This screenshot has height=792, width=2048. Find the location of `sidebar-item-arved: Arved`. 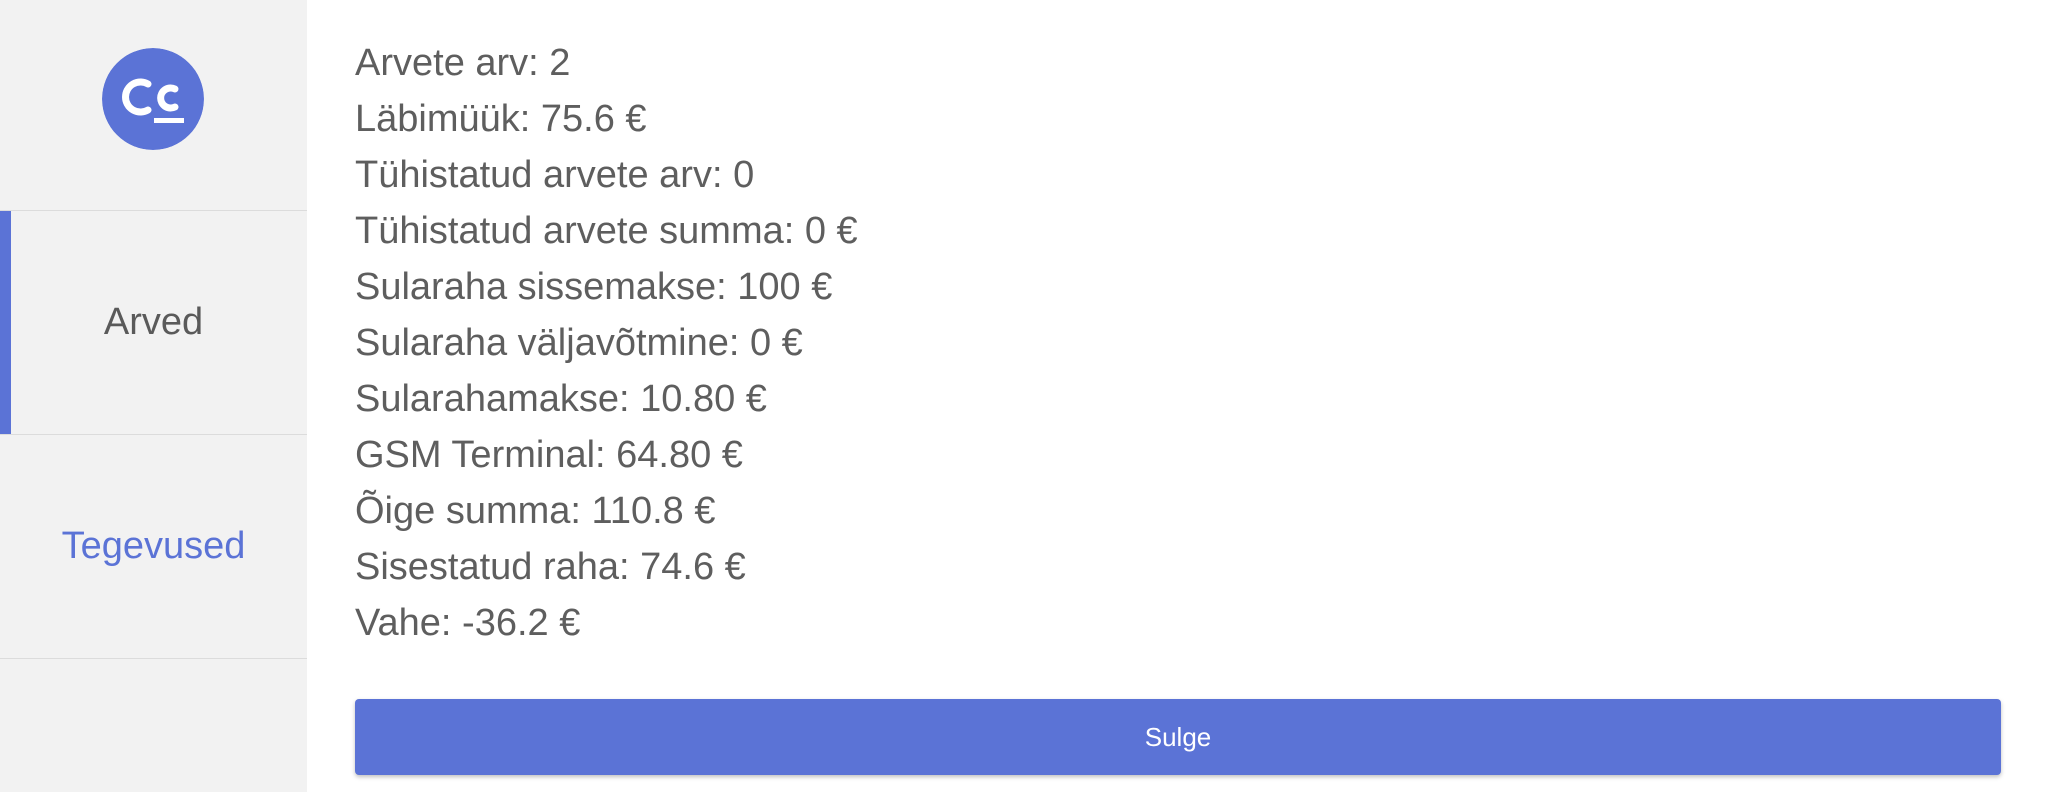

sidebar-item-arved: Arved is located at coordinates (153, 323).